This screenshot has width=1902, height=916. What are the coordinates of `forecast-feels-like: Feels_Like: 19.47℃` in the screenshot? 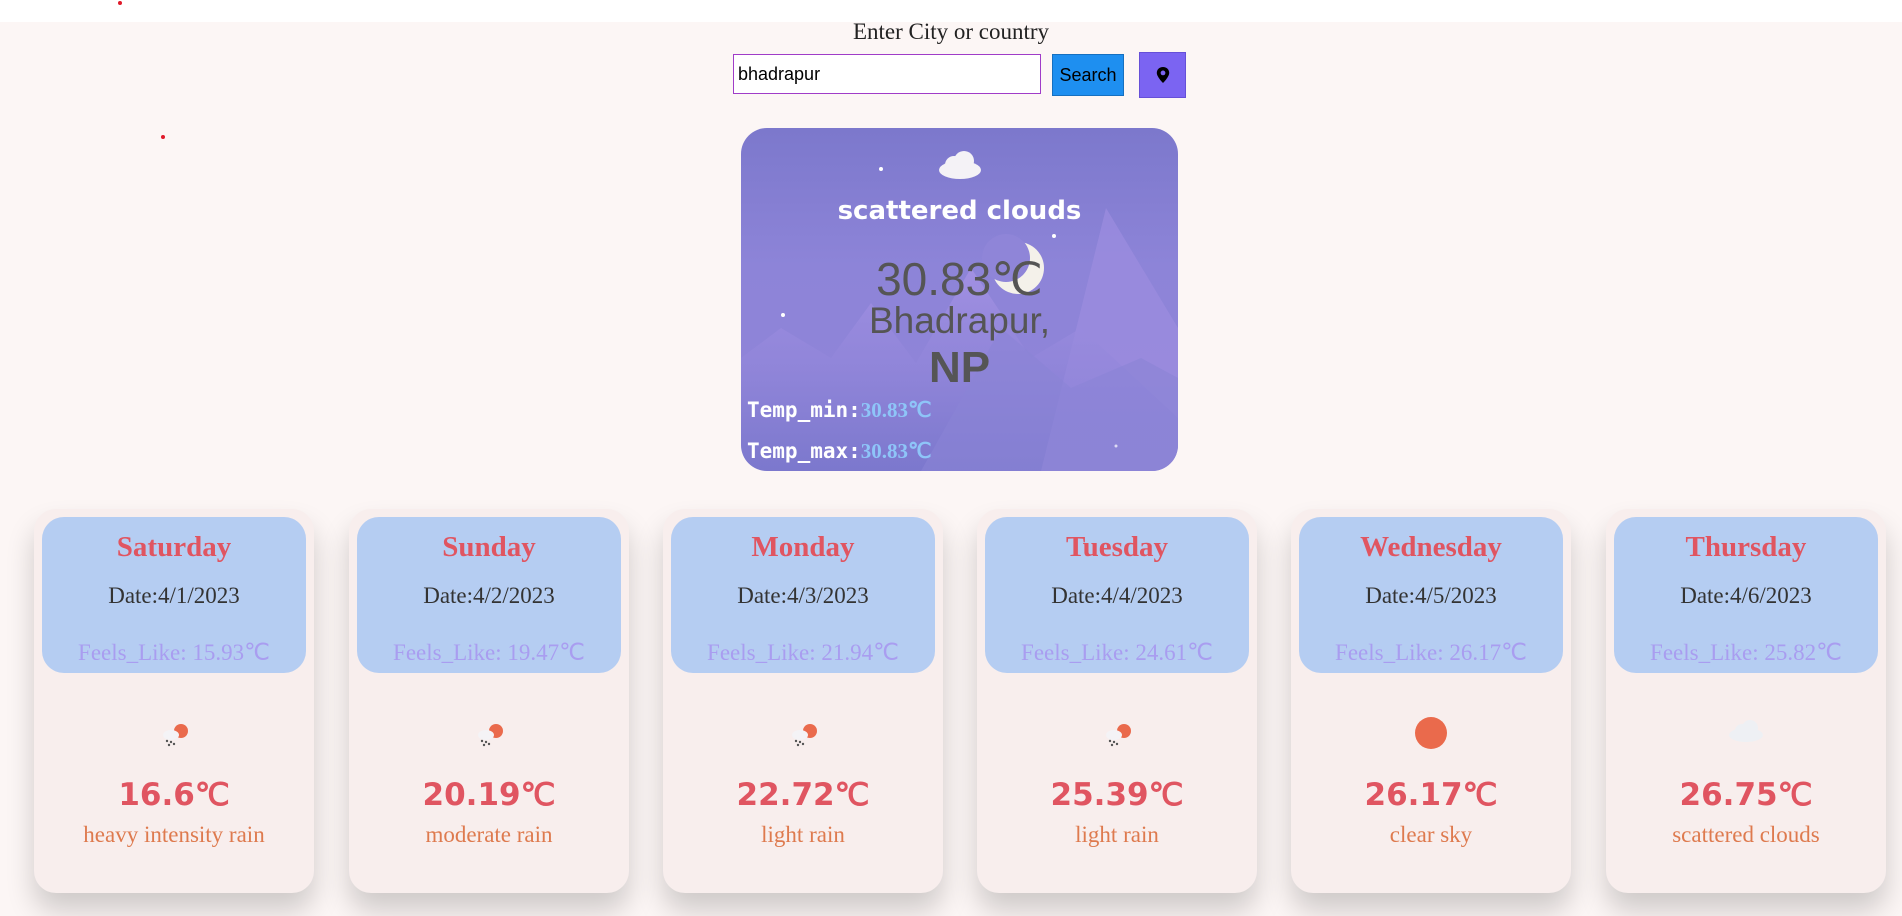 It's located at (489, 652).